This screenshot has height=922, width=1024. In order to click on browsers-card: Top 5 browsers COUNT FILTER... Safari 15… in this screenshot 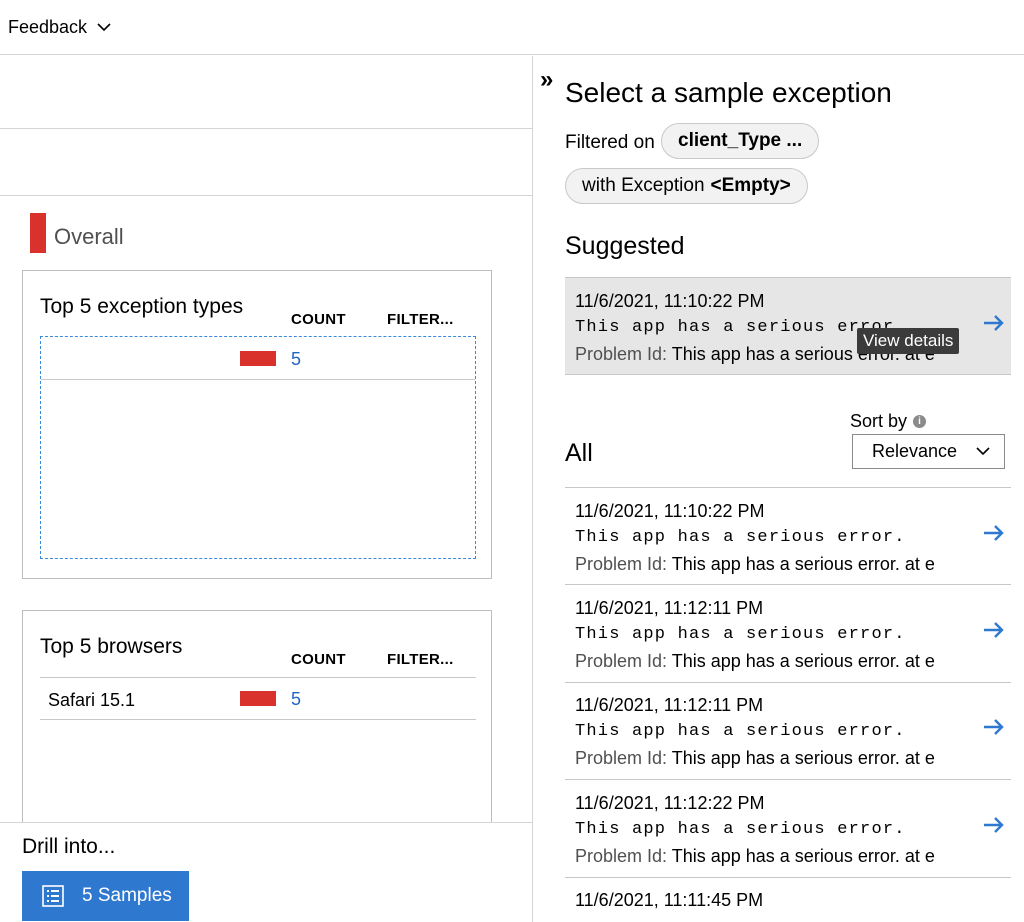, I will do `click(257, 725)`.